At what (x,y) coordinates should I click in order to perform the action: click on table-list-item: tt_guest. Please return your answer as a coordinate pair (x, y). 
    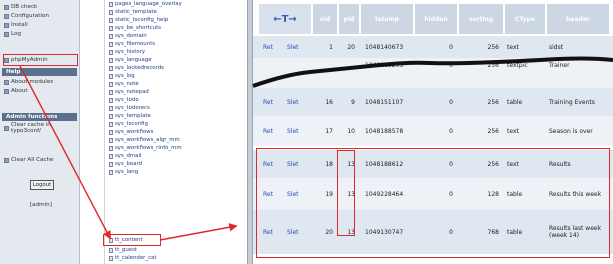
    Looking at the image, I should click on (123, 250).